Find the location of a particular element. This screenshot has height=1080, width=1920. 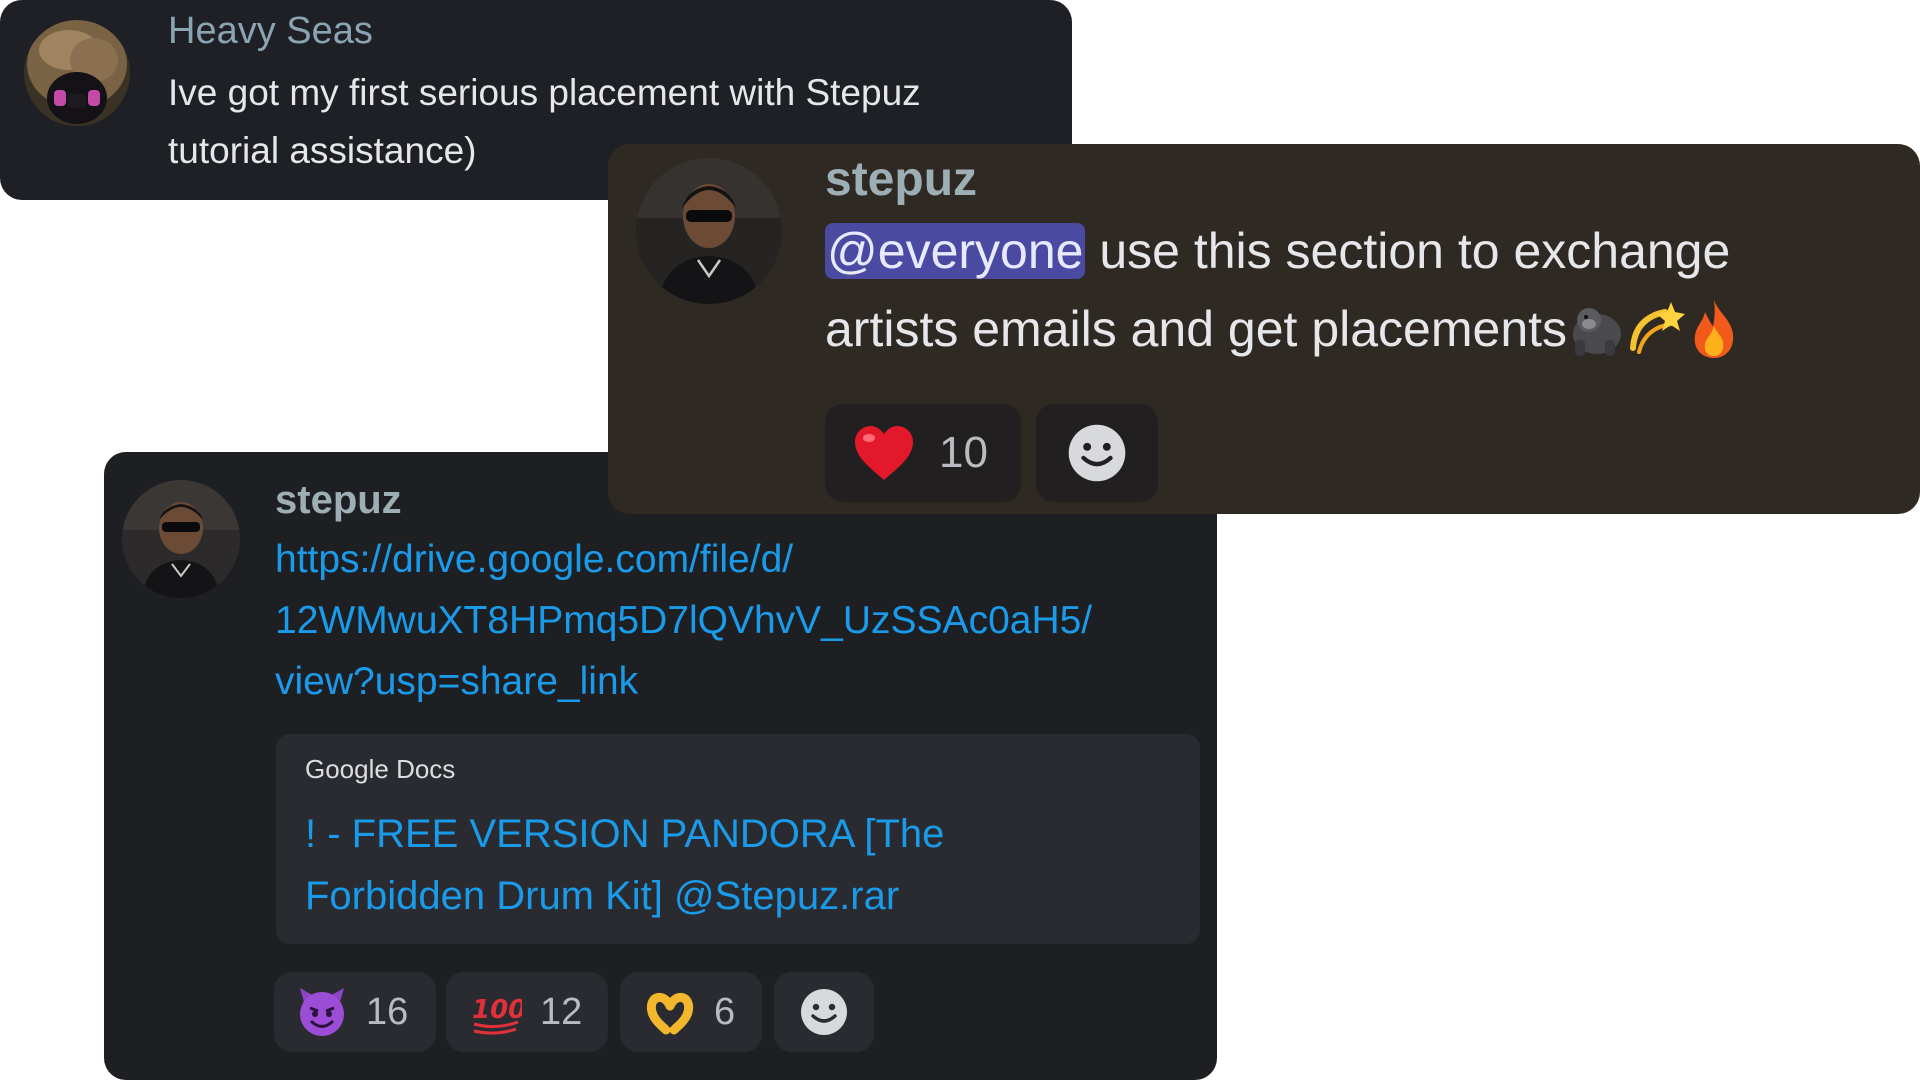

message-text-line-2: tutorial assistance) is located at coordinates (322, 150).